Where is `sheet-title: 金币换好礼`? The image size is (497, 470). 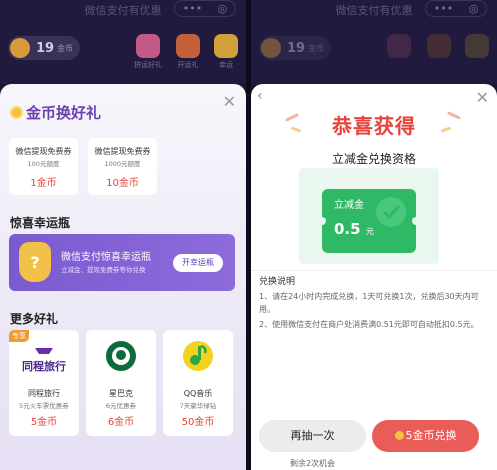
sheet-title: 金币换好礼 is located at coordinates (55, 112).